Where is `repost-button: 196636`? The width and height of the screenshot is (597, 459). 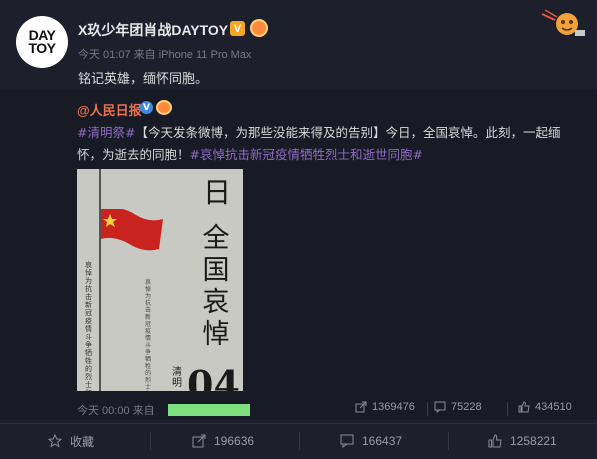 repost-button: 196636 is located at coordinates (223, 441).